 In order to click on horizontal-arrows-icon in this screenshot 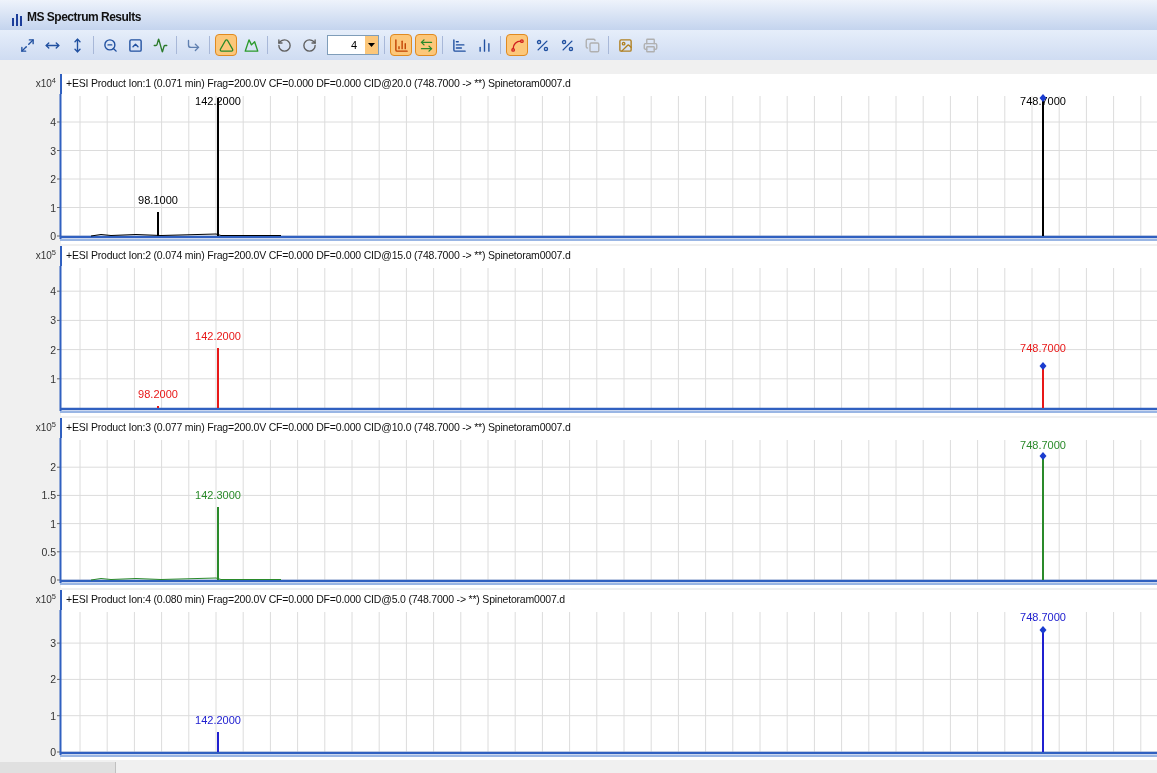, I will do `click(426, 45)`.